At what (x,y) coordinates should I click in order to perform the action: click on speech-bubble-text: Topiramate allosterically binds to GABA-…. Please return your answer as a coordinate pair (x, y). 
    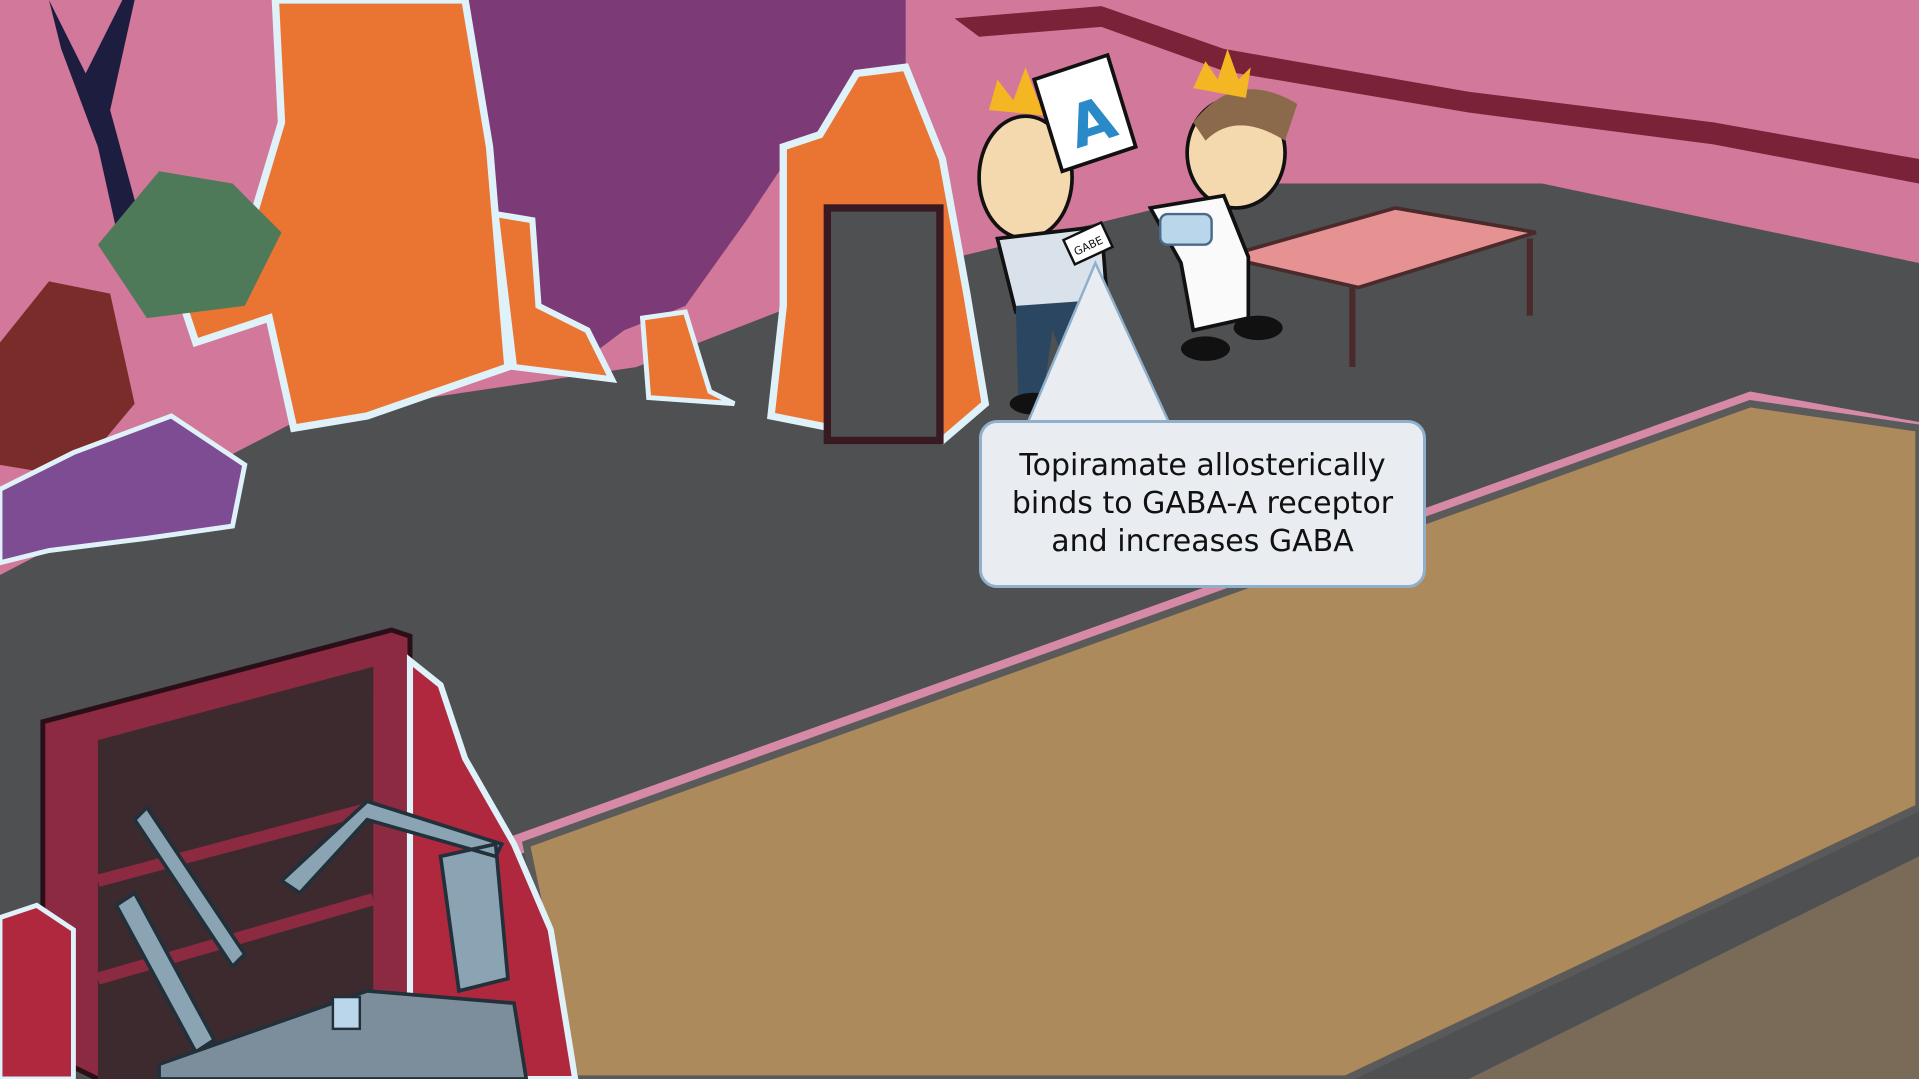
    Looking at the image, I should click on (1202, 503).